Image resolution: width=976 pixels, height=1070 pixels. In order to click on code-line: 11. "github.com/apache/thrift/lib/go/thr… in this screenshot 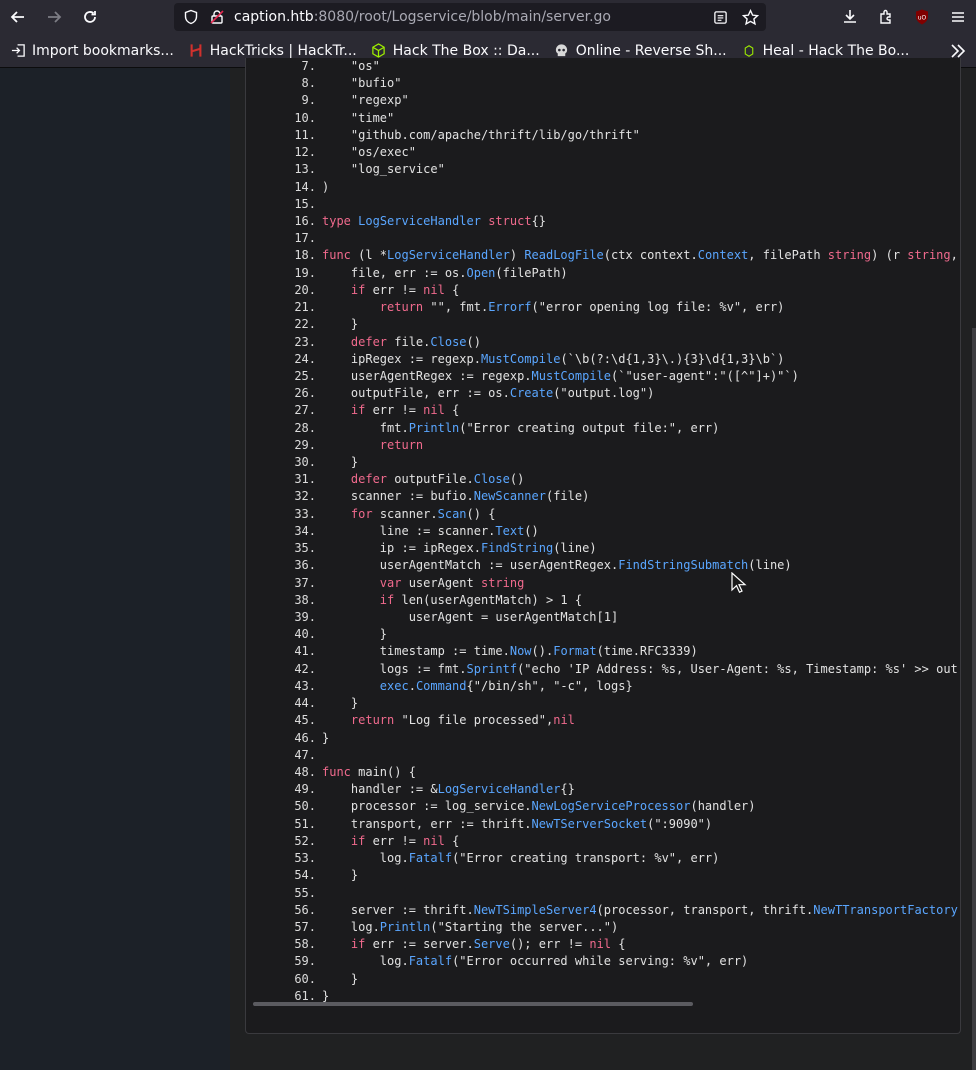, I will do `click(603, 135)`.